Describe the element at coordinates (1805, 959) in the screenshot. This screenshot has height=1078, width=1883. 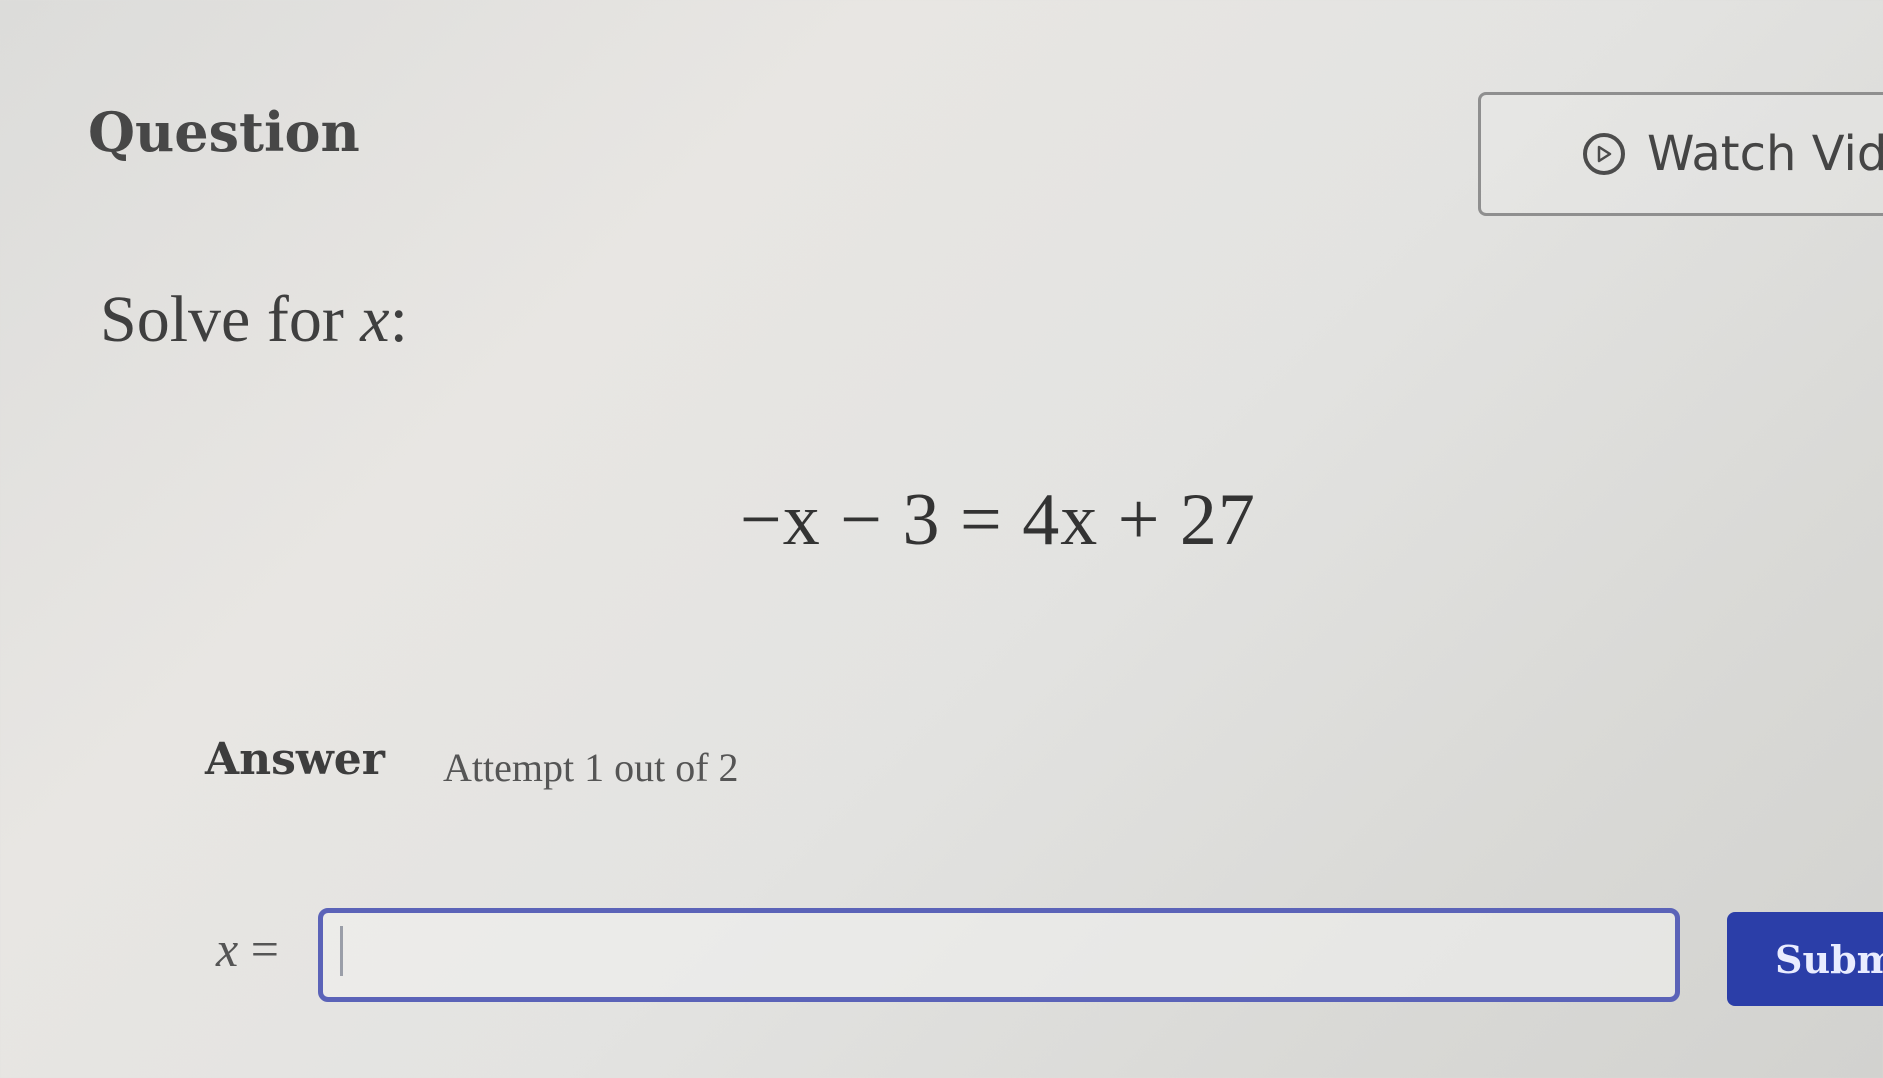
I see `submit-button: Submi` at that location.